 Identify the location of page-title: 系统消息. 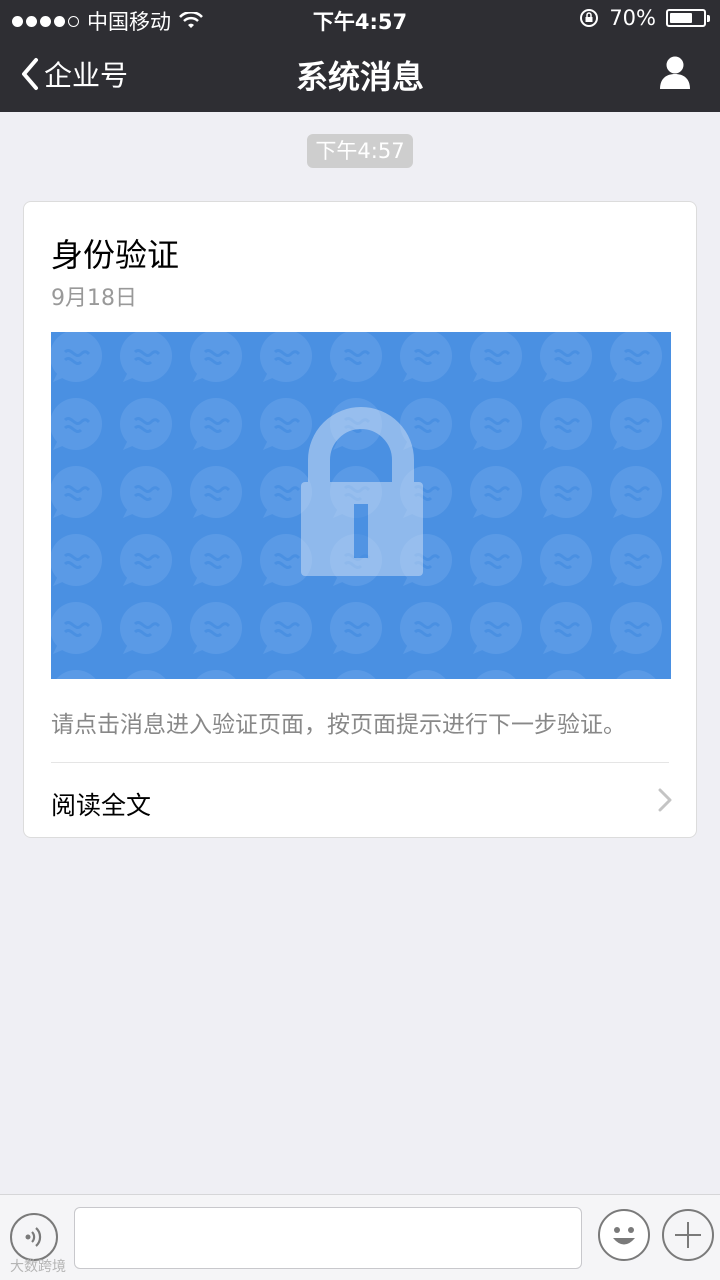
(359, 77).